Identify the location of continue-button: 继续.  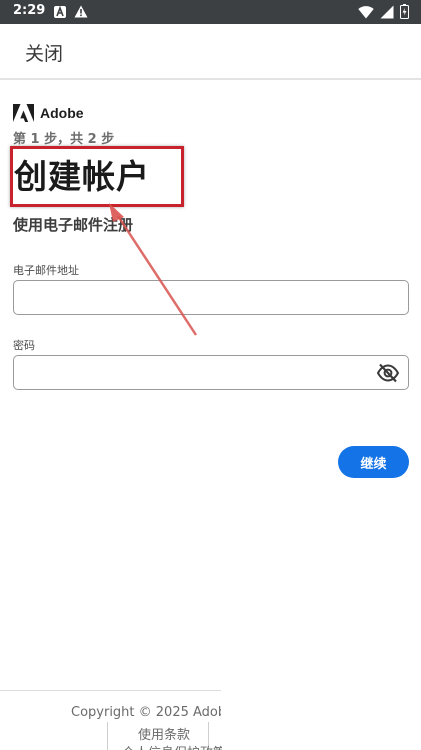
(373, 462).